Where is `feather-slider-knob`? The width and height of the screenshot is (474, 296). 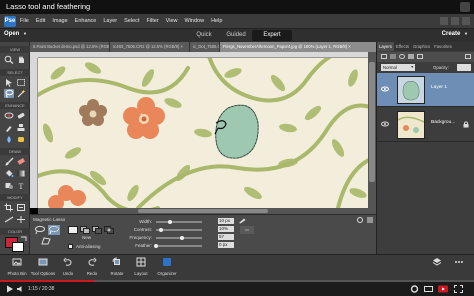
feather-slider-knob is located at coordinates (156, 246).